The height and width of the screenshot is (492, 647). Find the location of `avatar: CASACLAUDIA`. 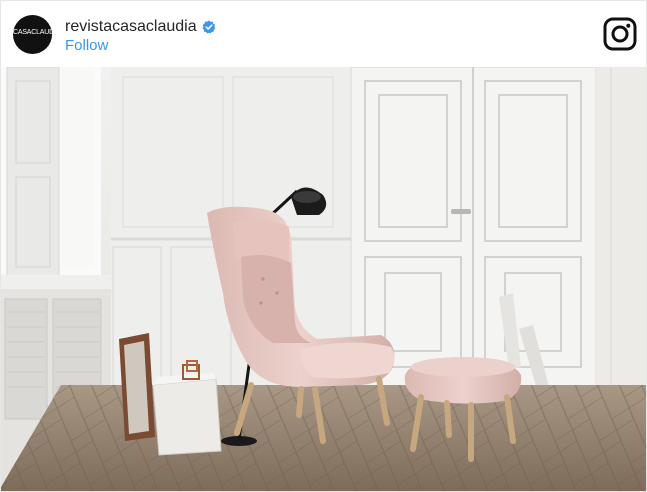

avatar: CASACLAUDIA is located at coordinates (32, 34).